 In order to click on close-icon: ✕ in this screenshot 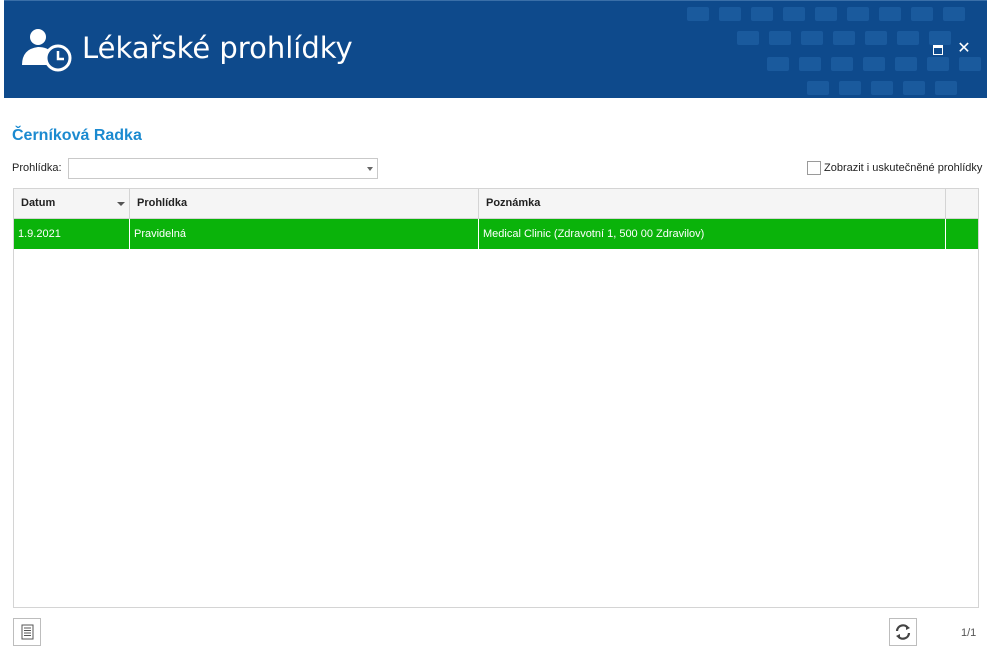, I will do `click(964, 49)`.